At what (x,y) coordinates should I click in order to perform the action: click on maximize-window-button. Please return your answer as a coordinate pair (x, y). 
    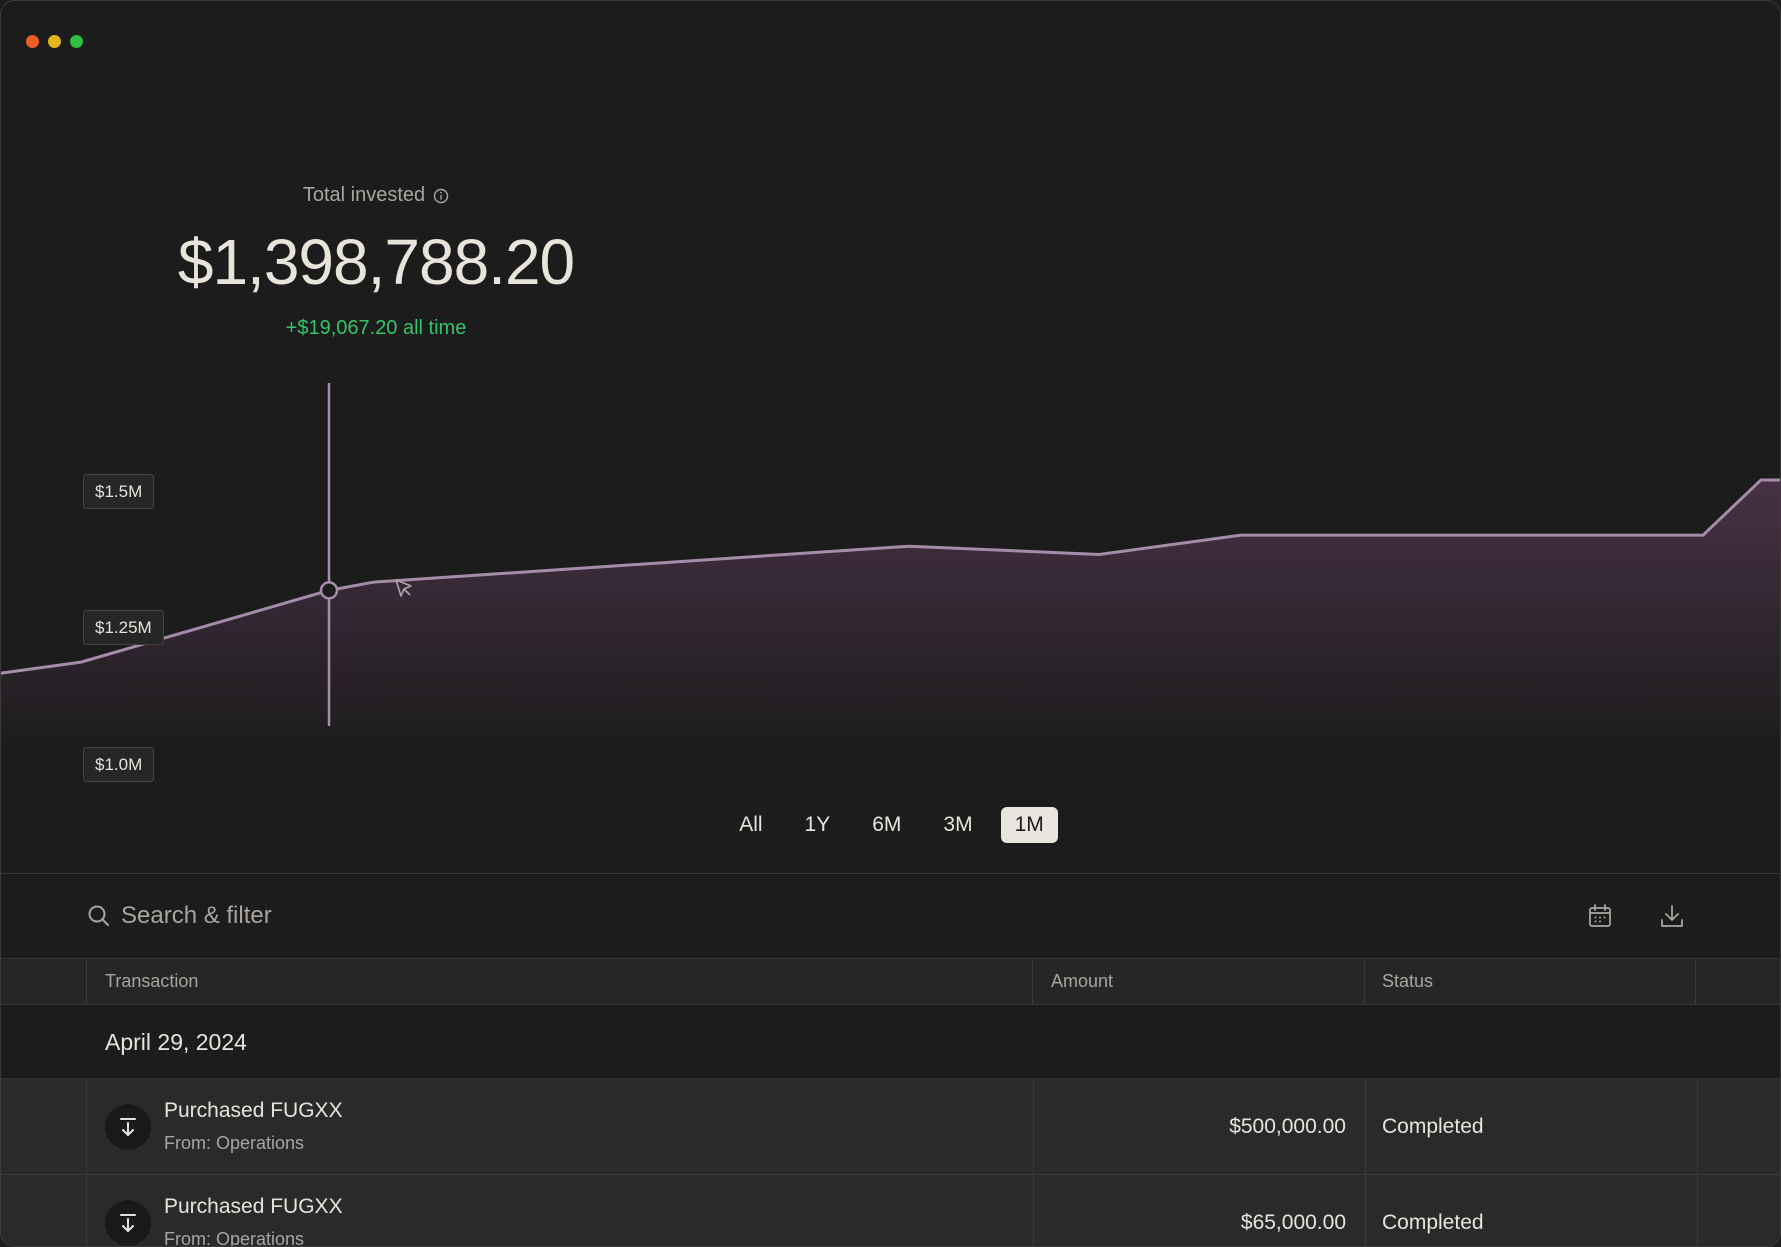
    Looking at the image, I should click on (76, 41).